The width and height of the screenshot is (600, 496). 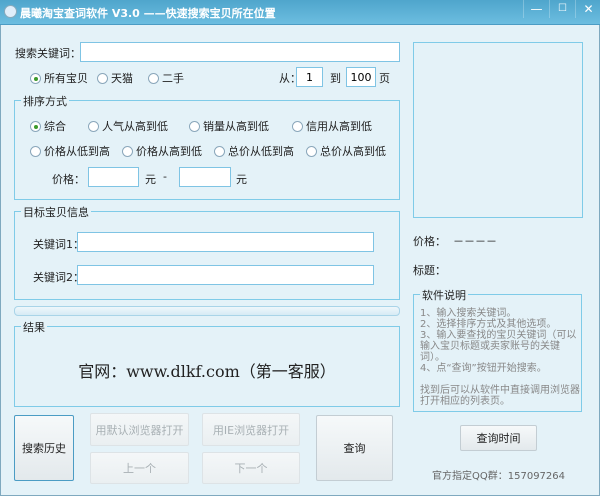 I want to click on sort-radio-price-asc: 价格从低到高, so click(x=70, y=151).